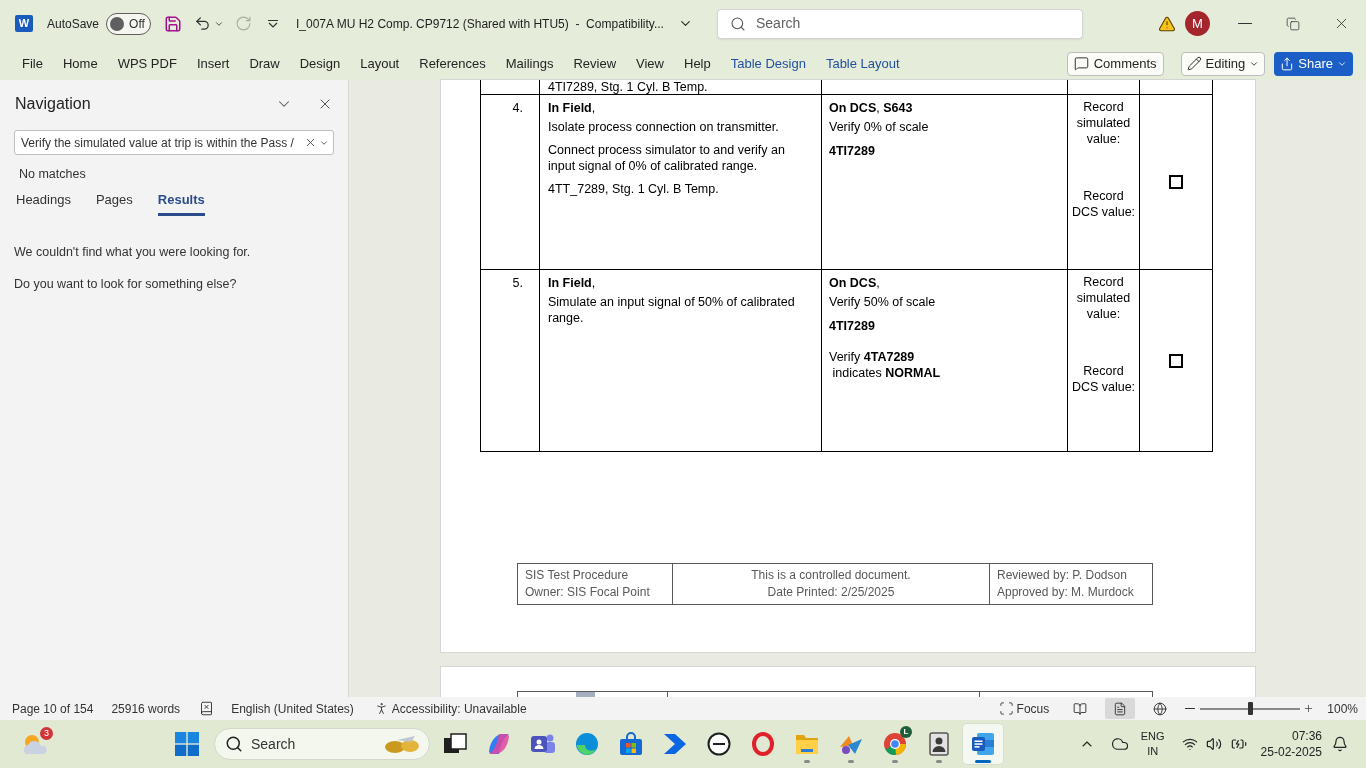  Describe the element at coordinates (174, 142) in the screenshot. I see `search-field: Verify the simulated value at trip is within the Pass /` at that location.